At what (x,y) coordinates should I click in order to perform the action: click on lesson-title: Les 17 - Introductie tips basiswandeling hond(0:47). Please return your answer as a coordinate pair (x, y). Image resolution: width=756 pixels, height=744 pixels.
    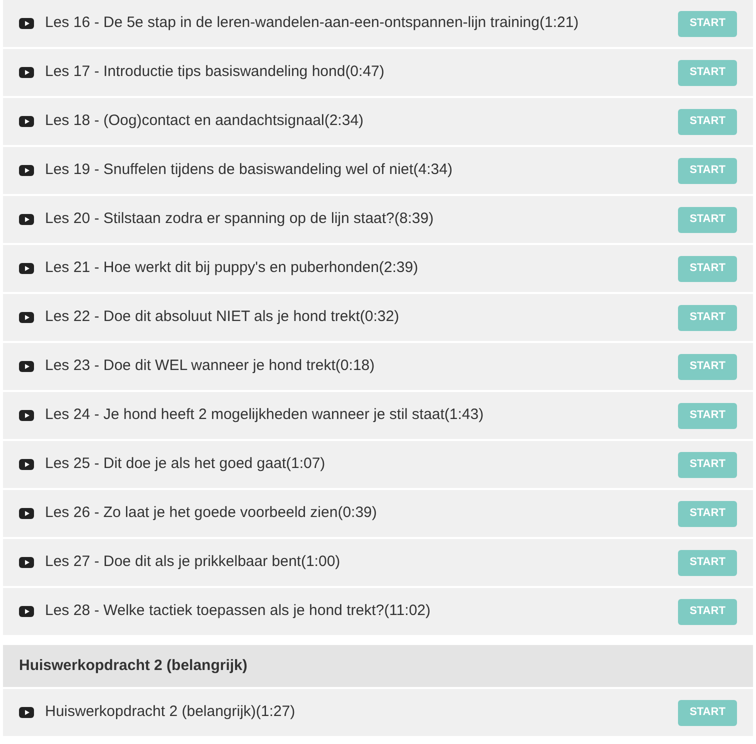
    Looking at the image, I should click on (215, 72).